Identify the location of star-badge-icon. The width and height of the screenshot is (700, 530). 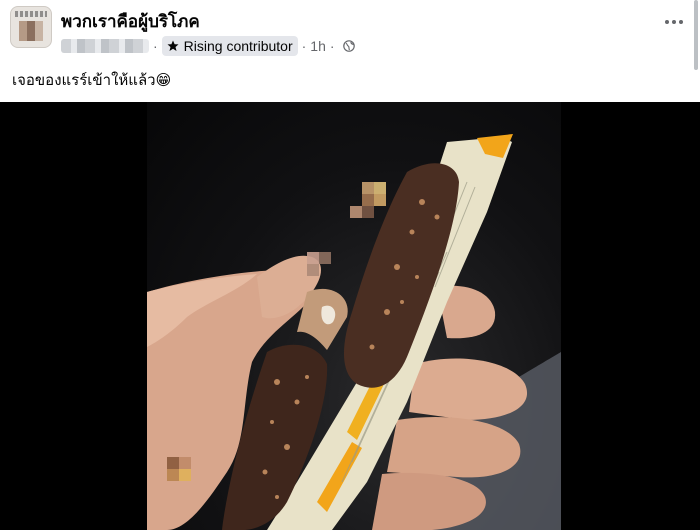
(173, 46).